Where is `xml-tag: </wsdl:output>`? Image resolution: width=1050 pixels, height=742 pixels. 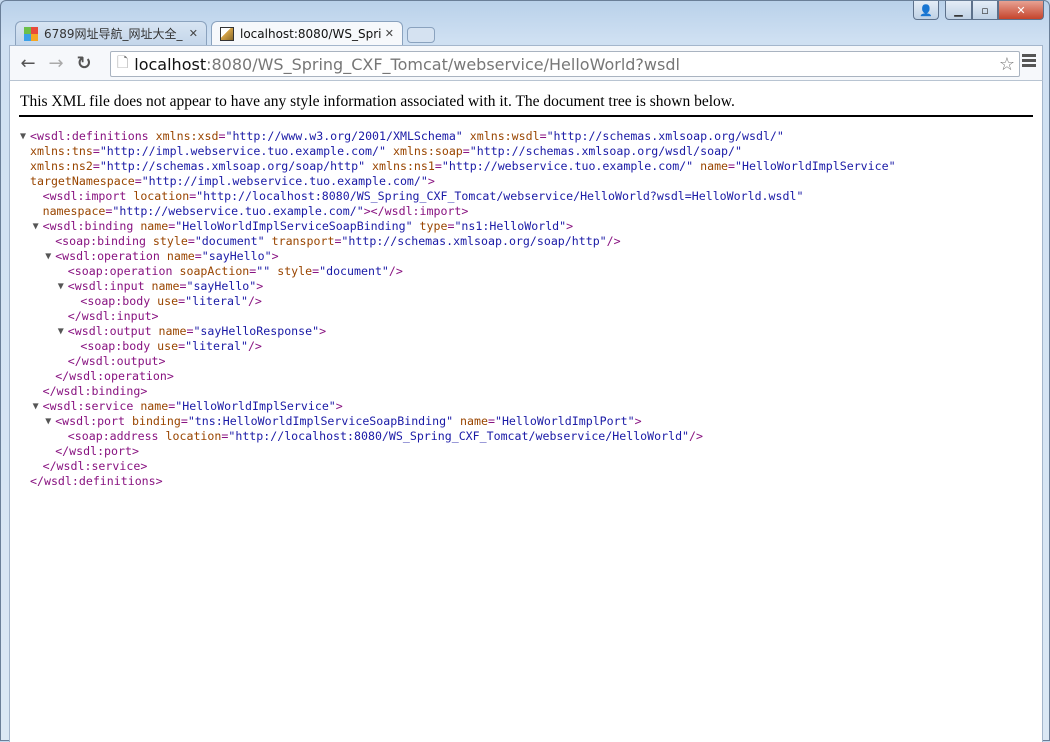
xml-tag: </wsdl:output> is located at coordinates (116, 361).